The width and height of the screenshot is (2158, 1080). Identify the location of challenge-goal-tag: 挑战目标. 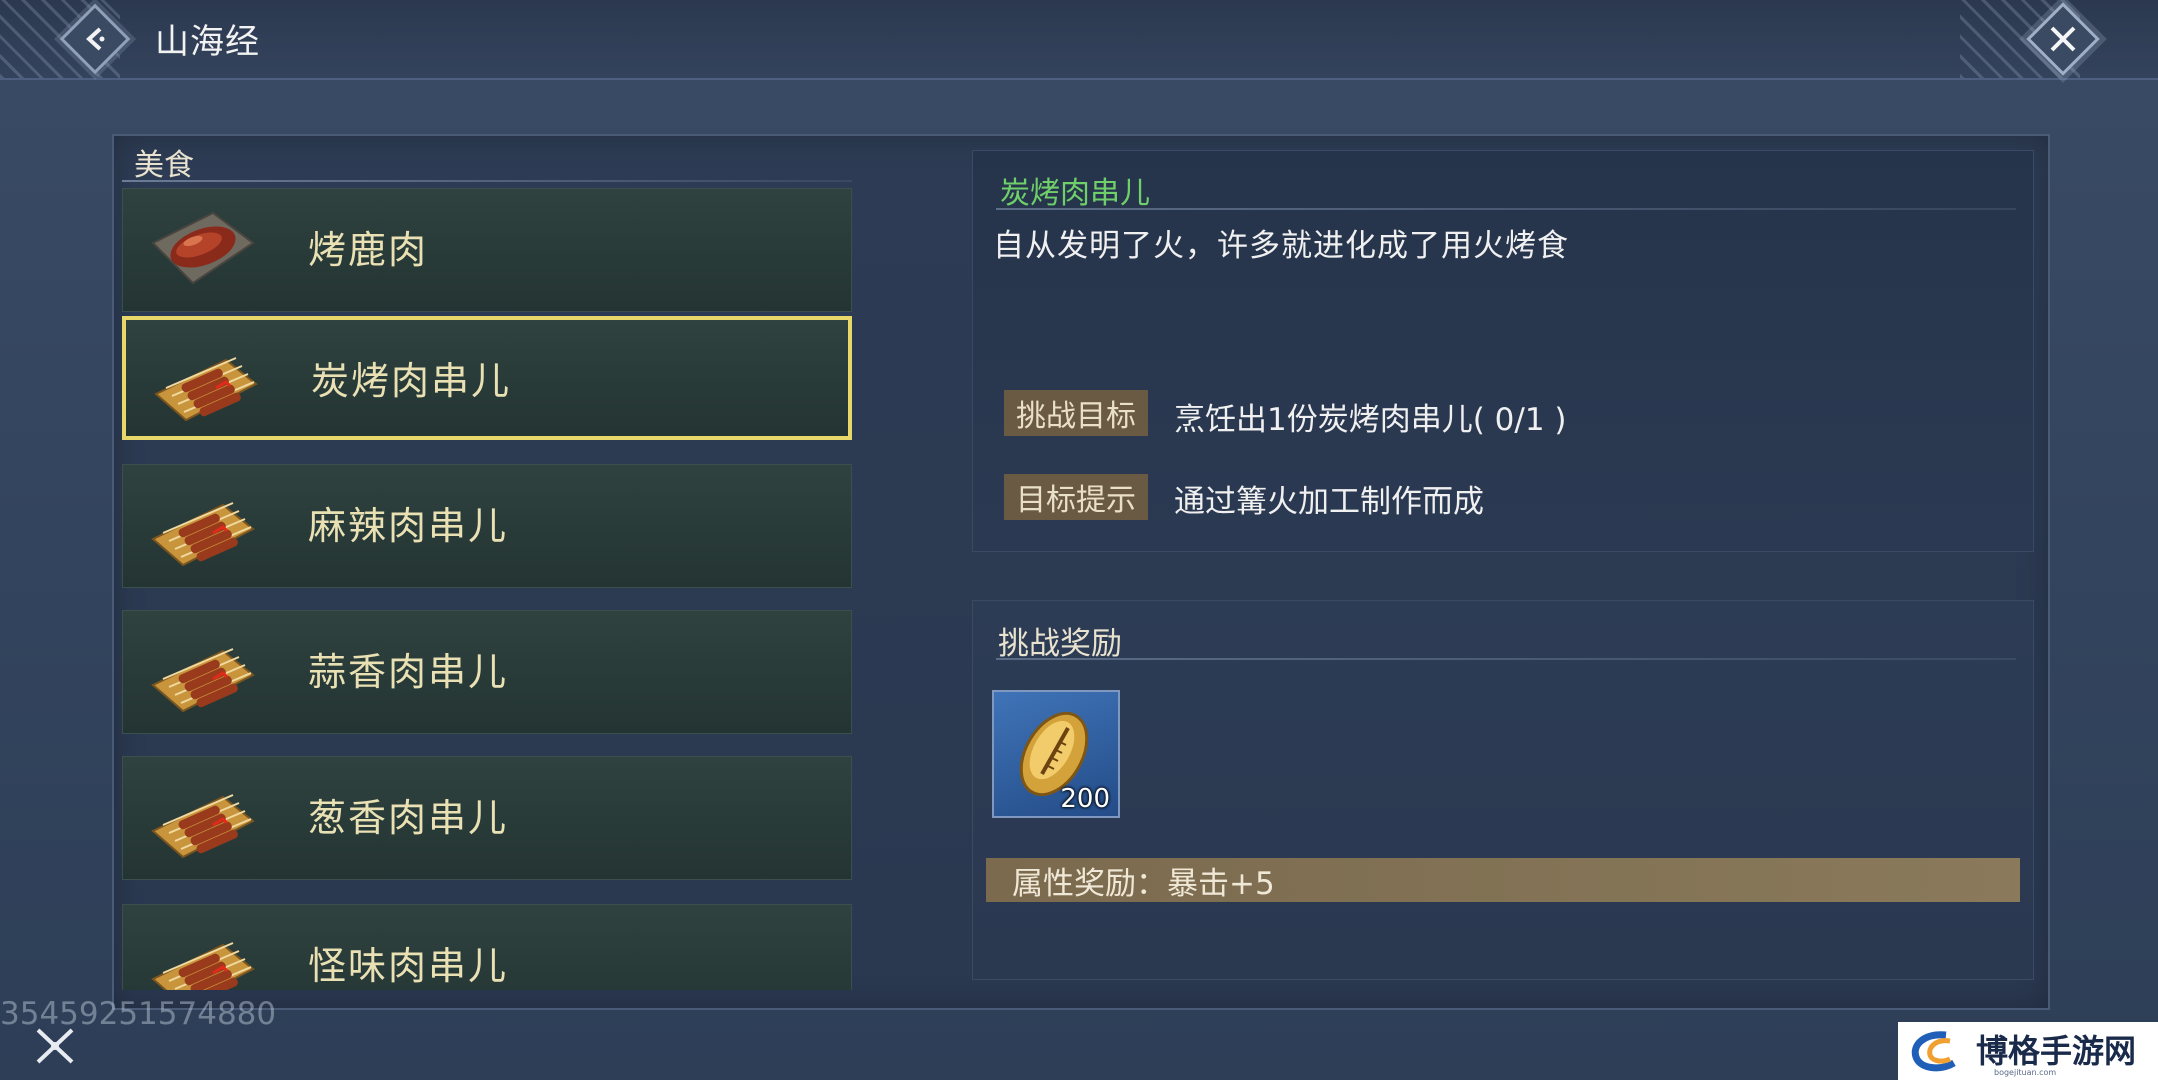
(1076, 413).